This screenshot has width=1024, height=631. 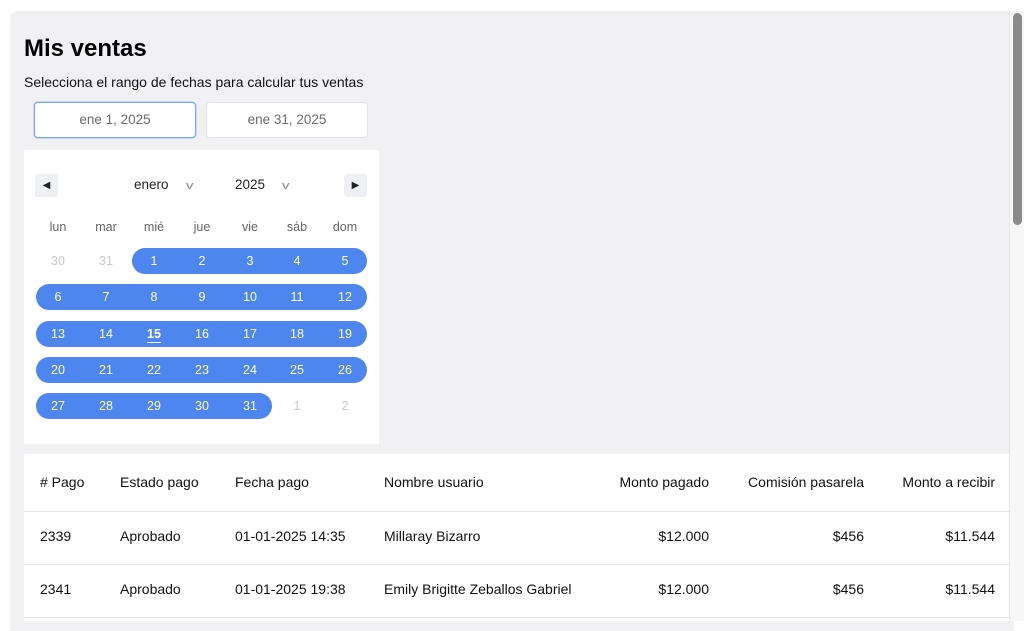 I want to click on calendar-day: 31, so click(x=250, y=406).